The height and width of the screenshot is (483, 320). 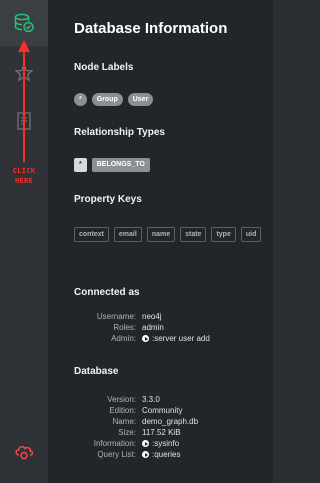 I want to click on admin-command-text: :server user add, so click(x=181, y=338).